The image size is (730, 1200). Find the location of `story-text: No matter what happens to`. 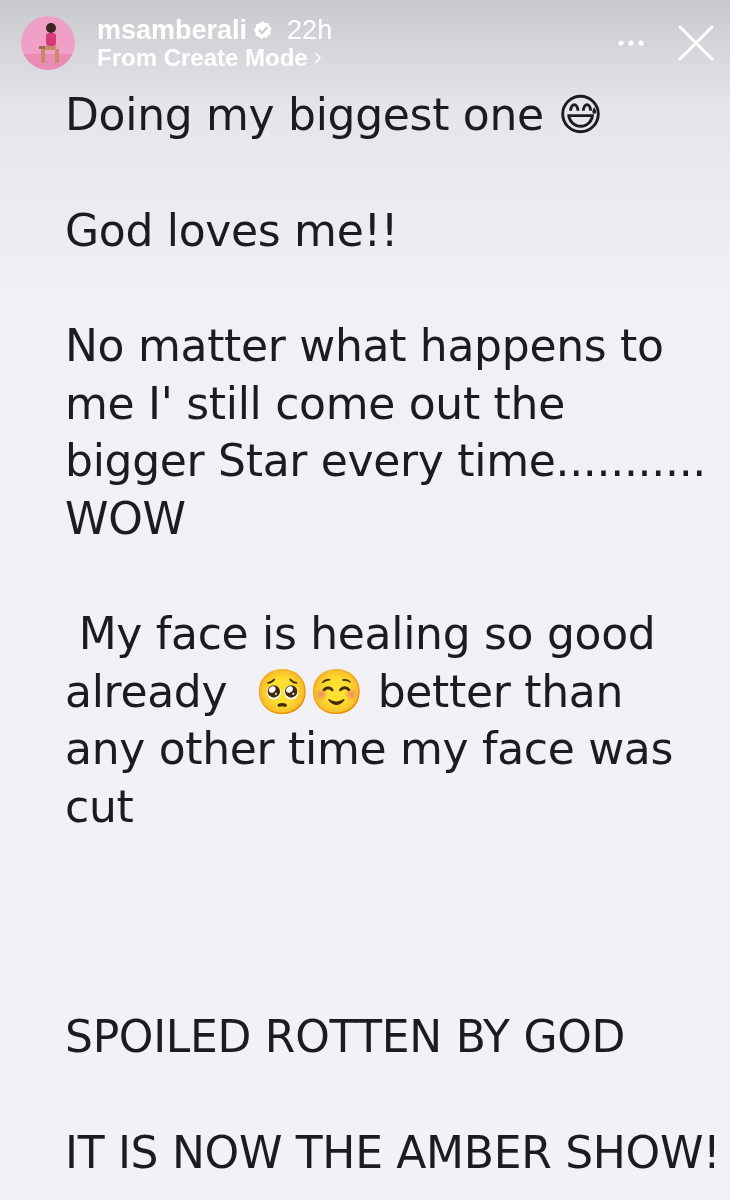

story-text: No matter what happens to is located at coordinates (365, 346).